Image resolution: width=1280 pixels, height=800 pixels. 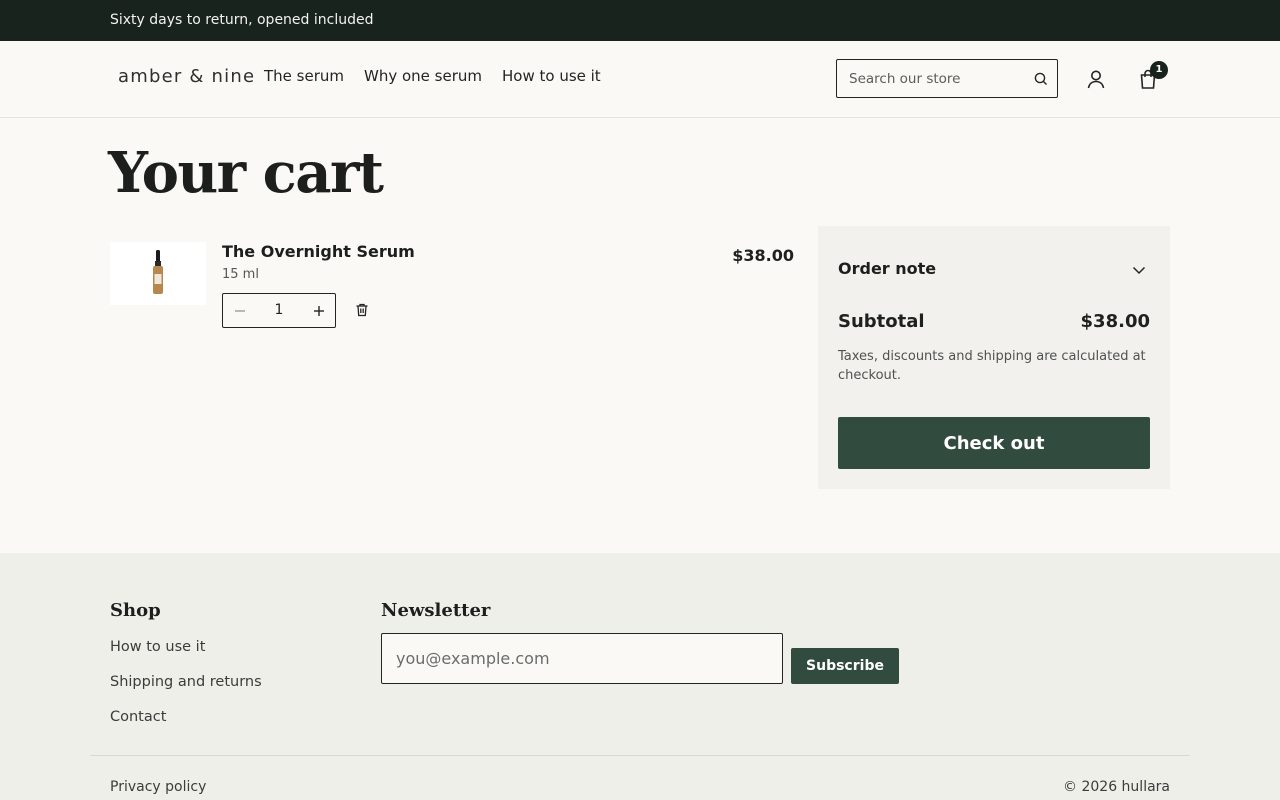 What do you see at coordinates (1116, 787) in the screenshot?
I see `copyright-text: © 2026 hullara` at bounding box center [1116, 787].